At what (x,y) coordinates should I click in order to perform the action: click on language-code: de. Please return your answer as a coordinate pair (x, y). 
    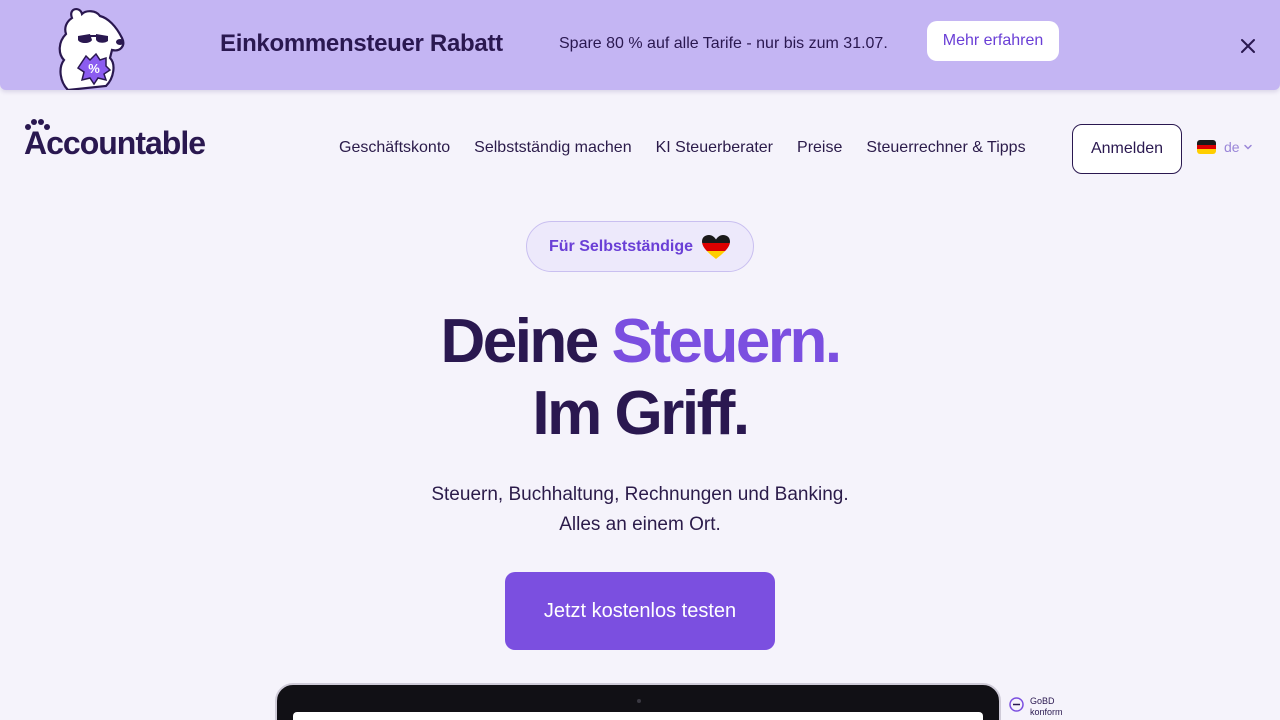
    Looking at the image, I should click on (1232, 147).